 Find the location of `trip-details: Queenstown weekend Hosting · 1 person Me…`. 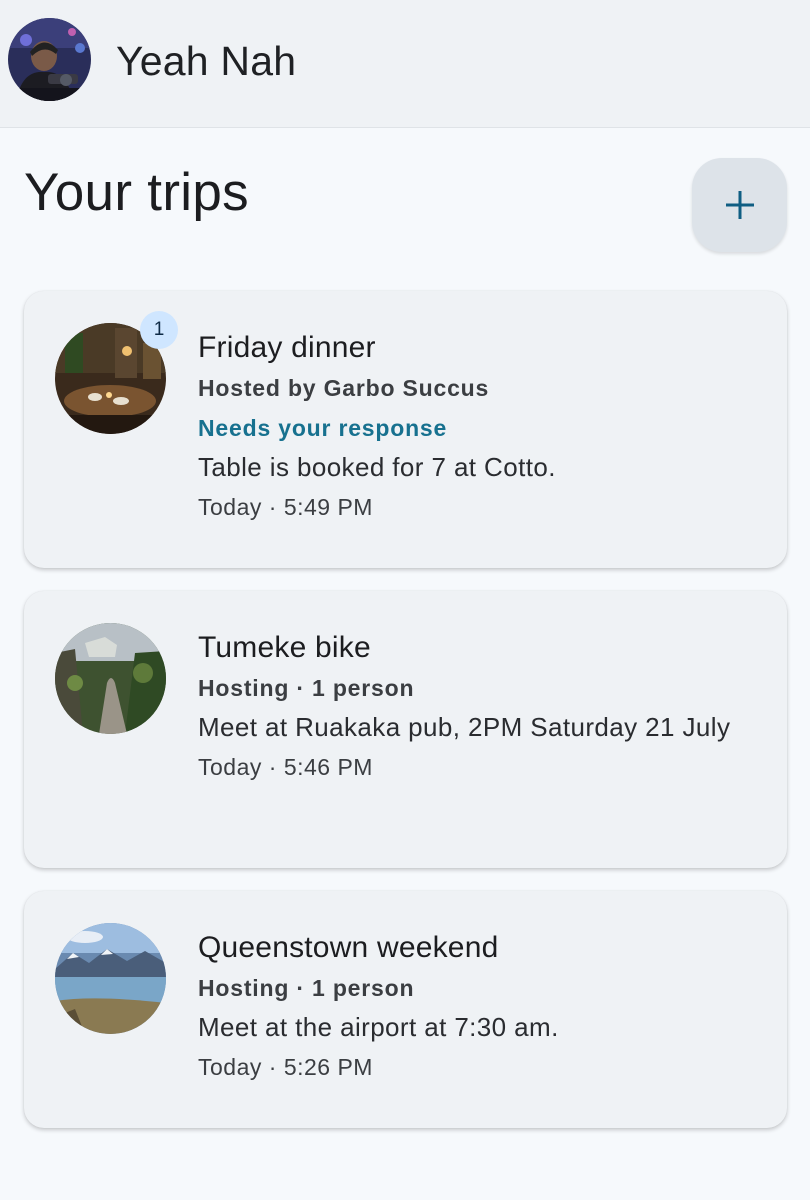

trip-details: Queenstown weekend Hosting · 1 person Me… is located at coordinates (480, 1005).